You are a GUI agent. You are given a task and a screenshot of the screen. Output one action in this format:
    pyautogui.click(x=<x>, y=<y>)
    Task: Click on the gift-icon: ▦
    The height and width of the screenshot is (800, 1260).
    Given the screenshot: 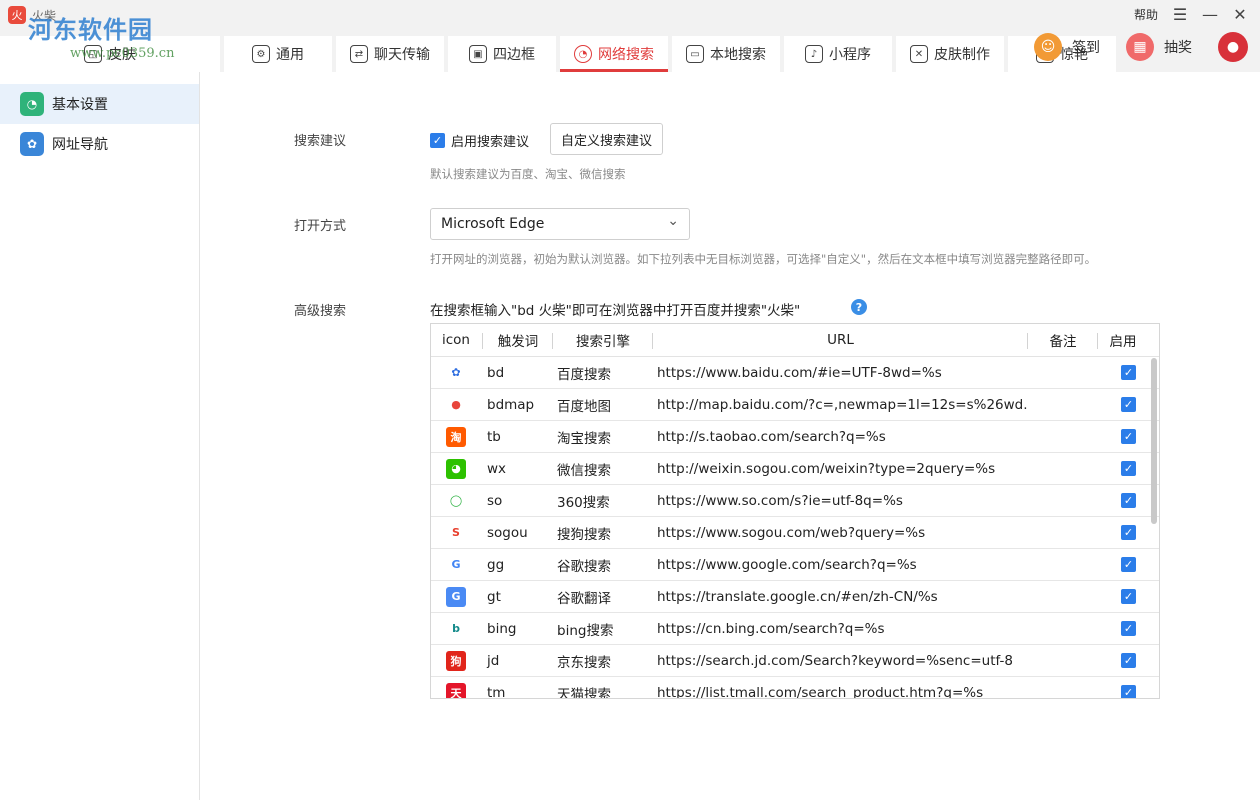 What is the action you would take?
    pyautogui.click(x=1140, y=47)
    